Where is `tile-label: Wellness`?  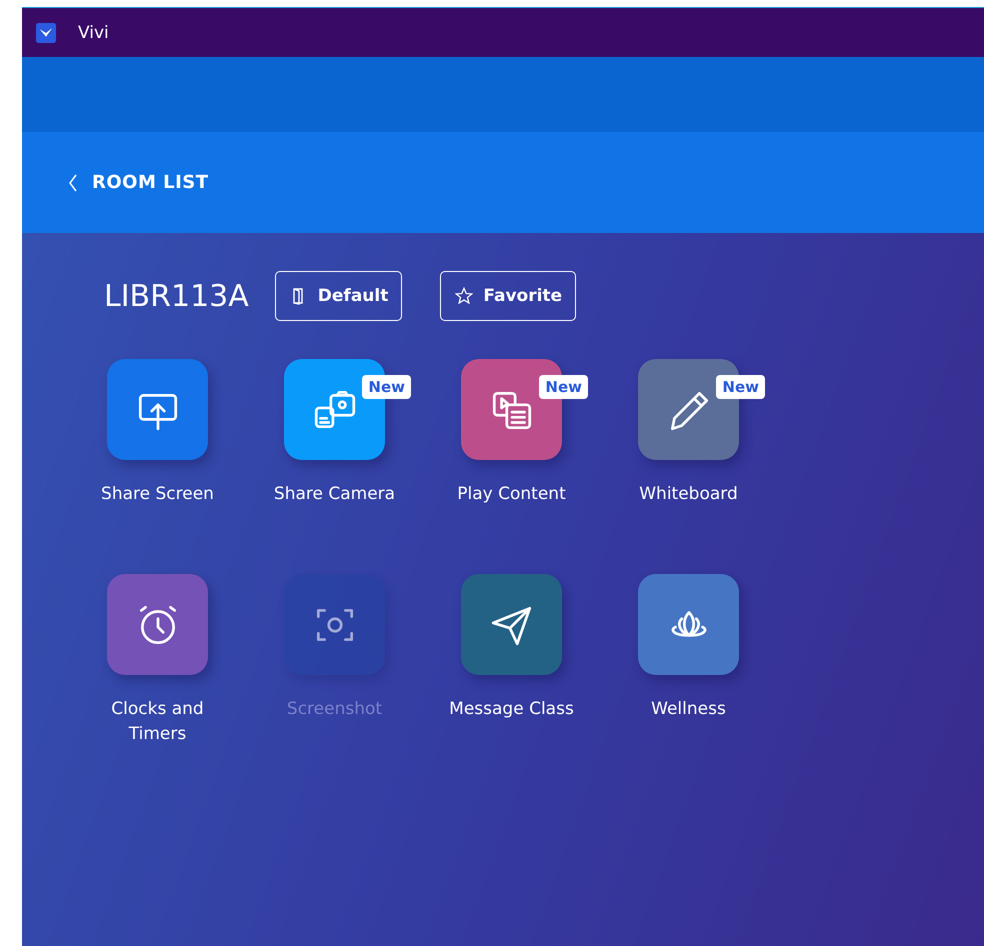 tile-label: Wellness is located at coordinates (688, 709).